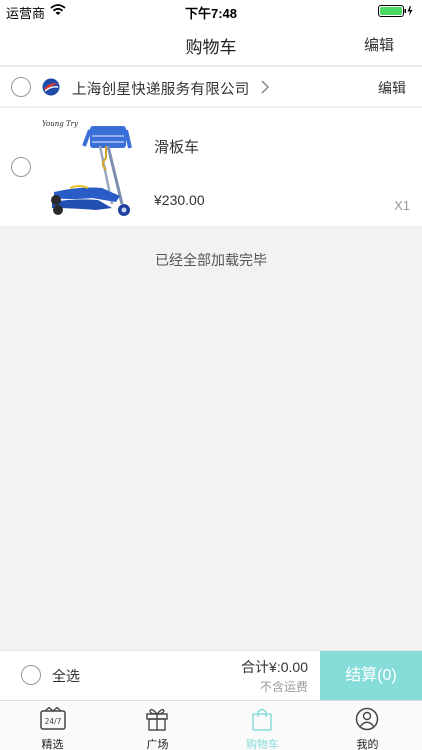 This screenshot has width=422, height=750. Describe the element at coordinates (367, 744) in the screenshot. I see `tab-label: 我的` at that location.